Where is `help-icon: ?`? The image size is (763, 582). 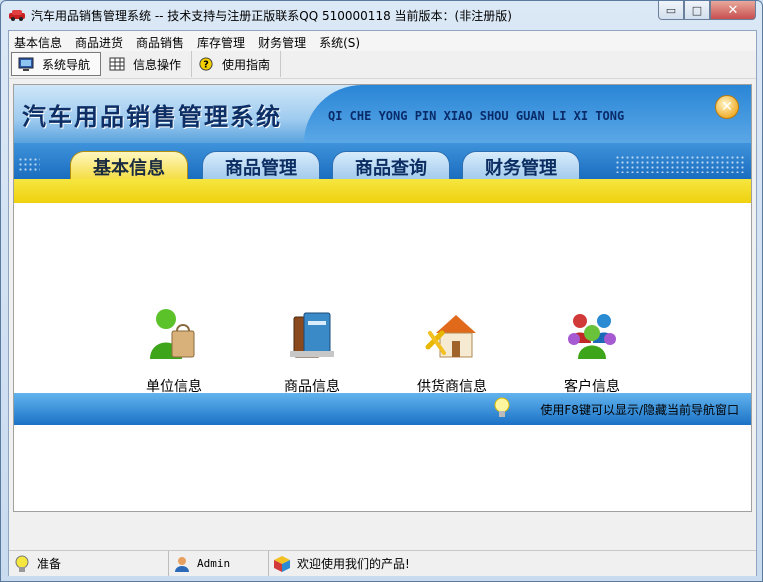 help-icon: ? is located at coordinates (206, 64).